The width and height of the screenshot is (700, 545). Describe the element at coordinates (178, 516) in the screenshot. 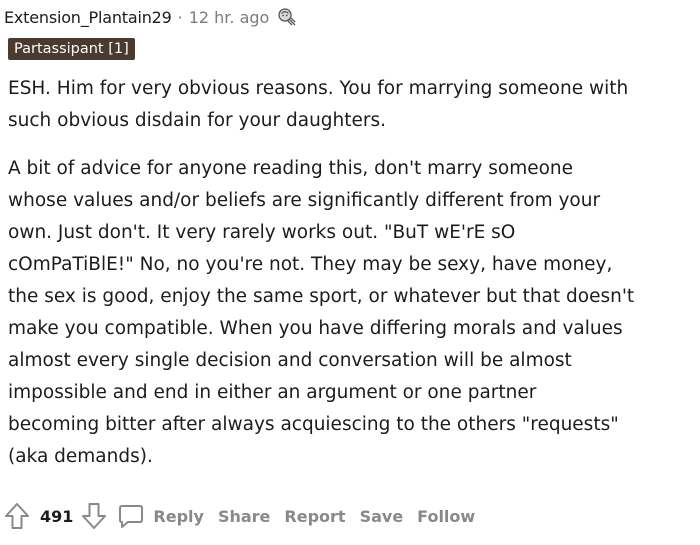

I see `reply-button: Reply` at that location.